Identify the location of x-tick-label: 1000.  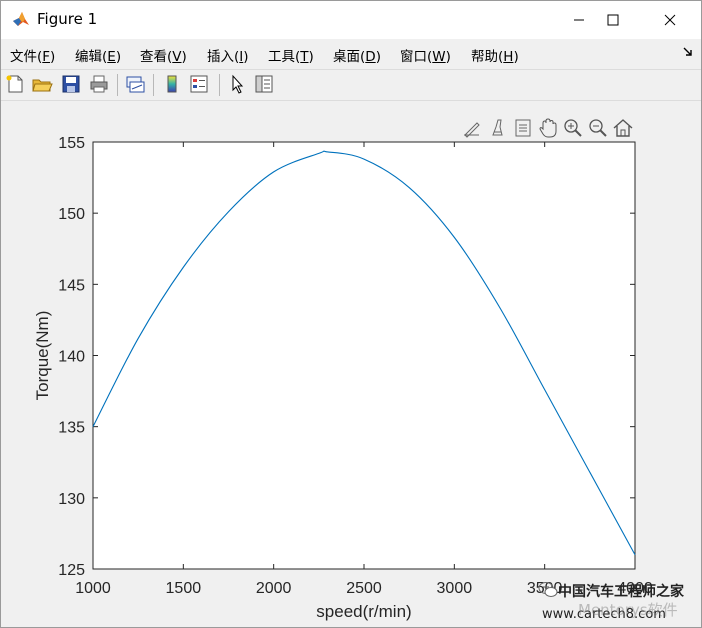
(93, 588).